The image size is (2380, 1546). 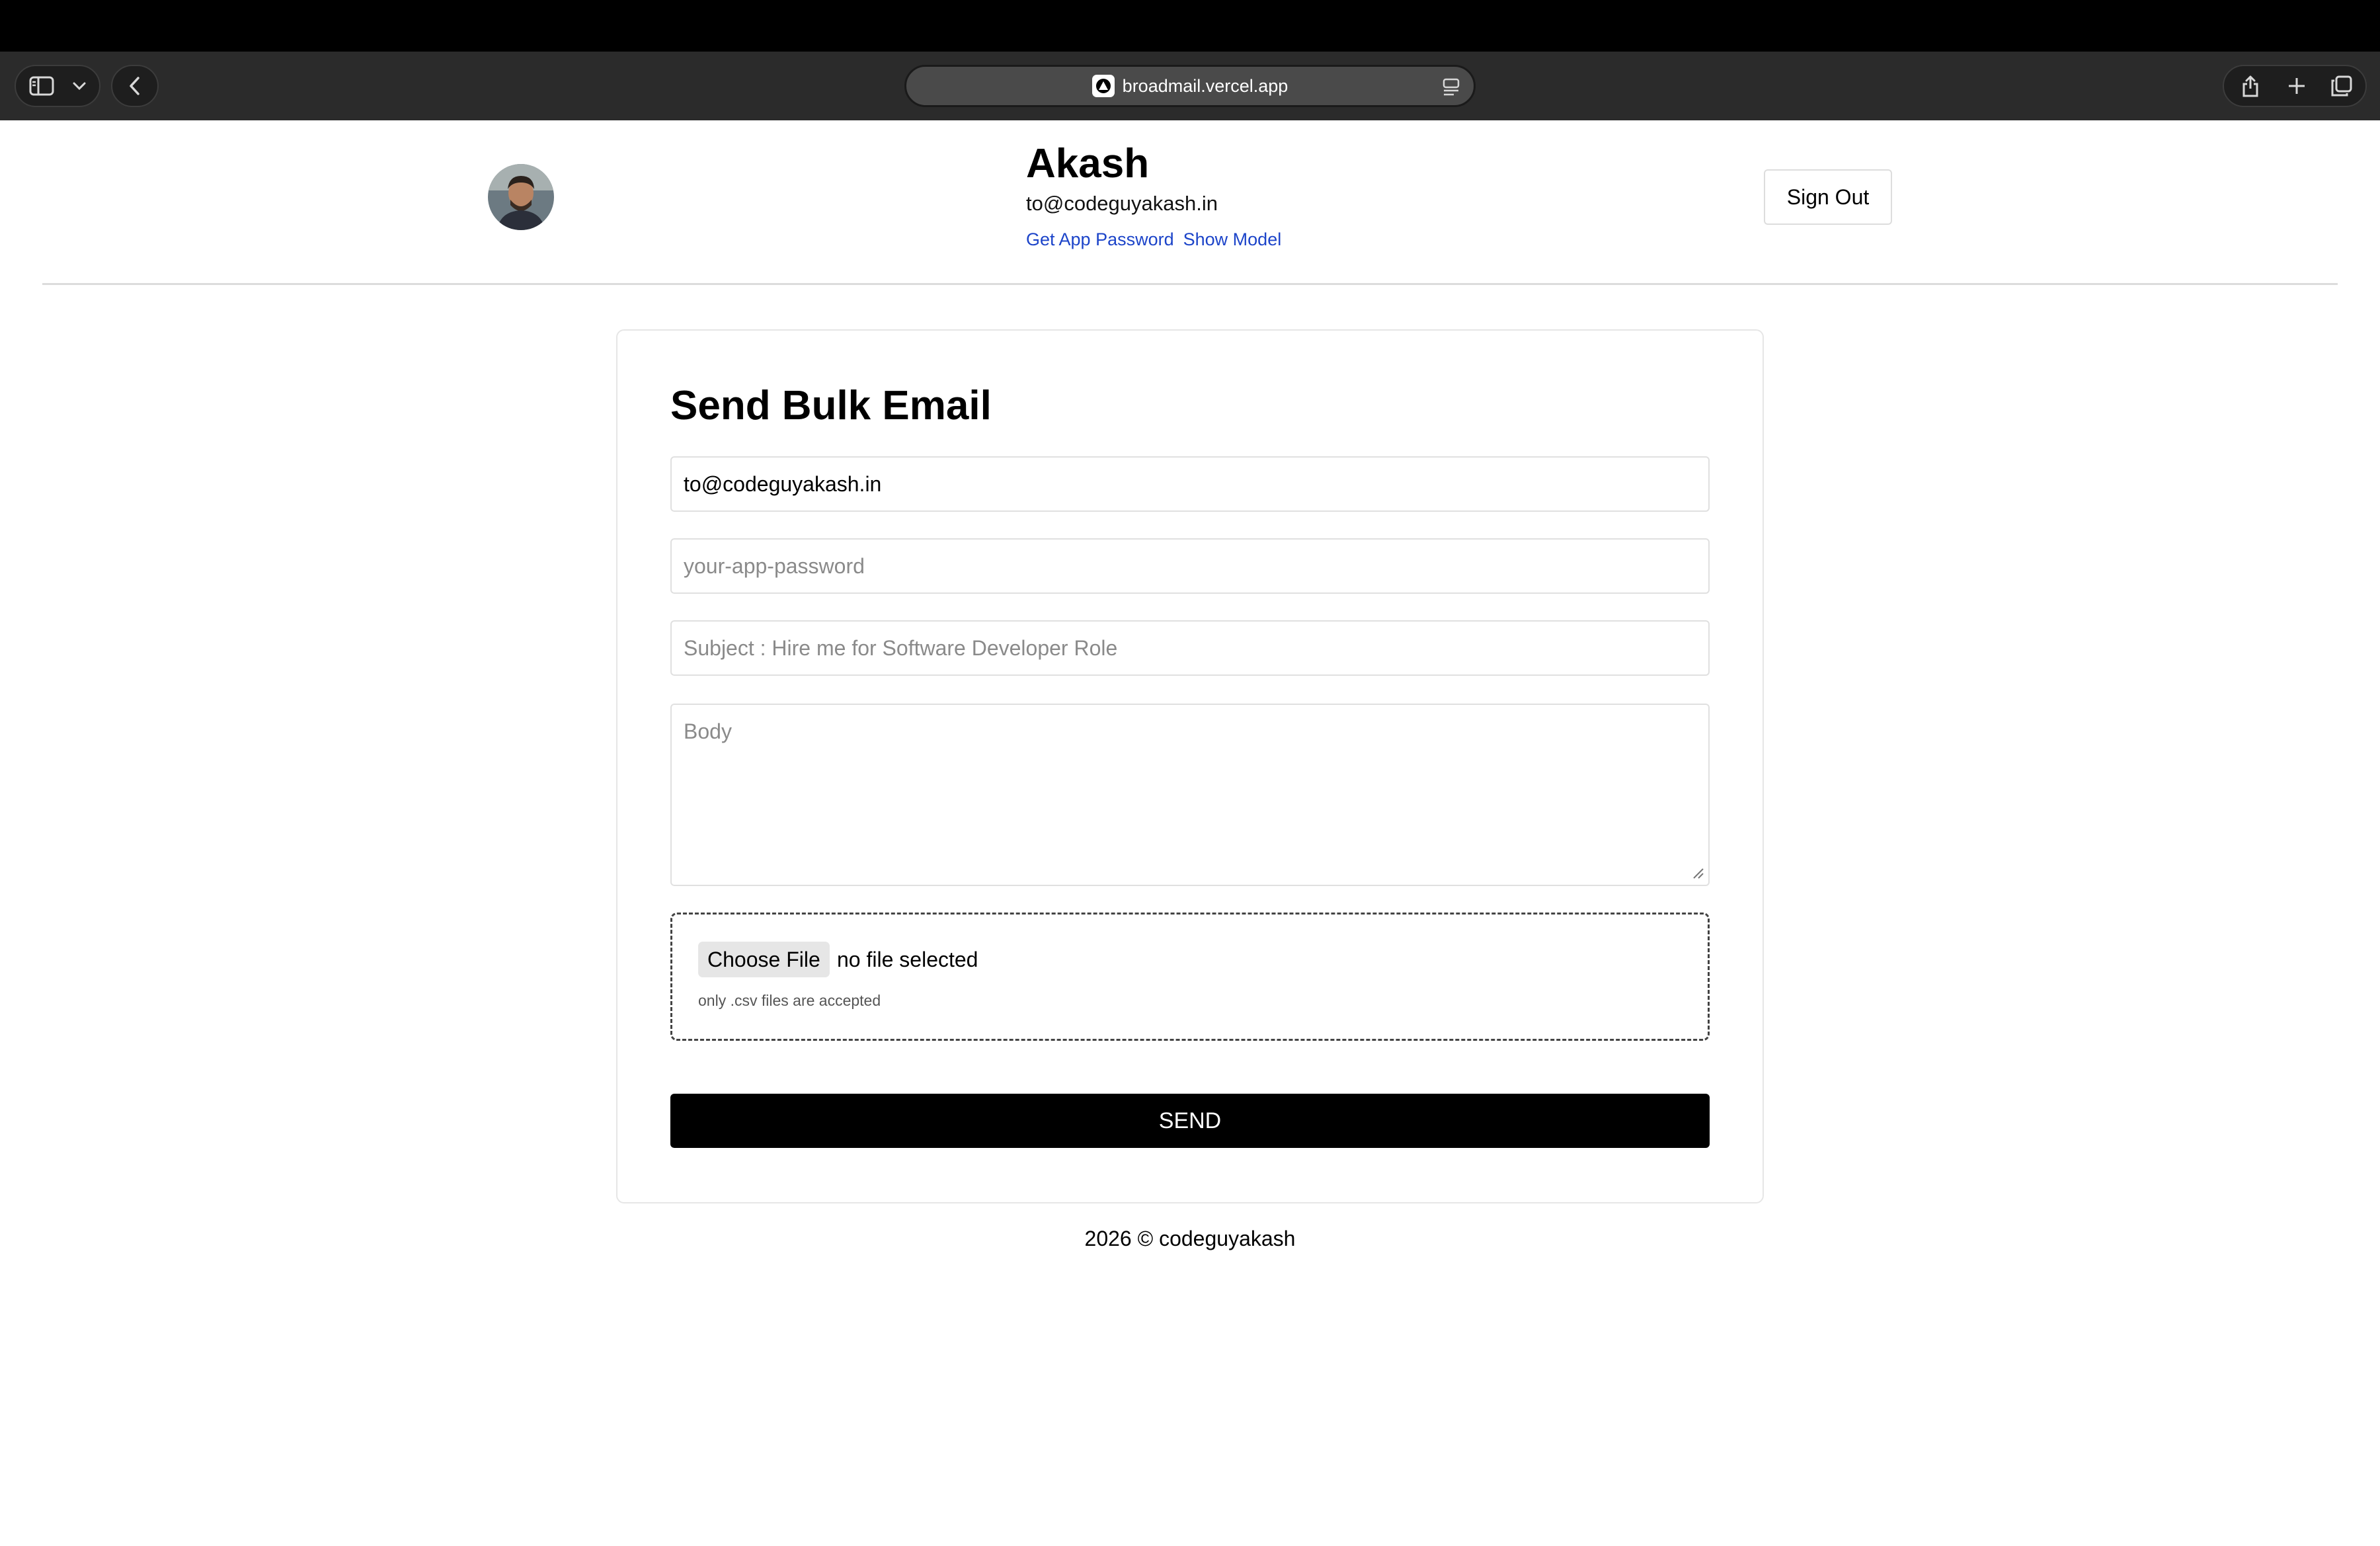 I want to click on tabs-overview-icon, so click(x=2341, y=86).